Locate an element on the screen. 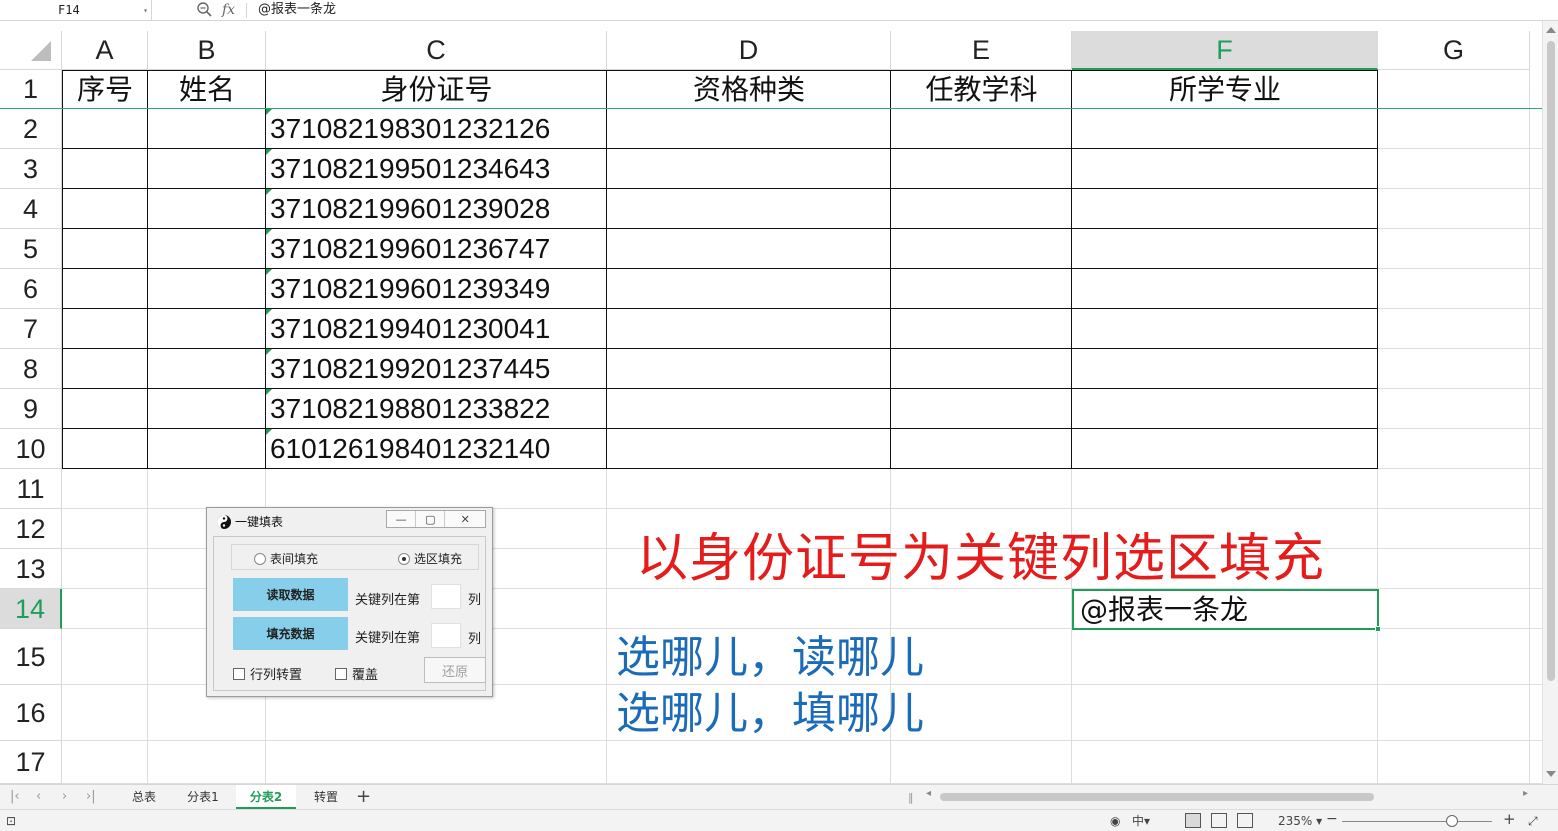 This screenshot has width=1558, height=831. dialog-title-bar: 一键填表 — ▢ ✕ is located at coordinates (349, 521).